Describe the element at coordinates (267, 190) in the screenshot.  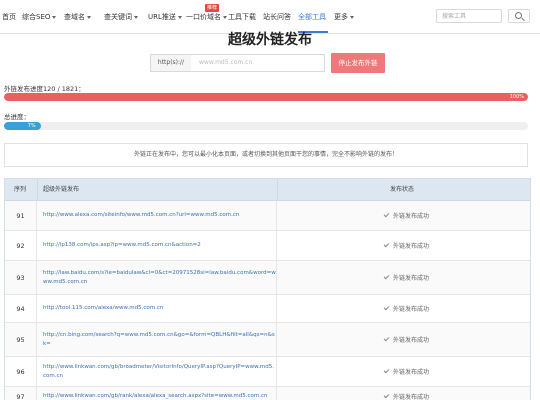
I see `table-header: 序列 超级外链发布 发布状态` at that location.